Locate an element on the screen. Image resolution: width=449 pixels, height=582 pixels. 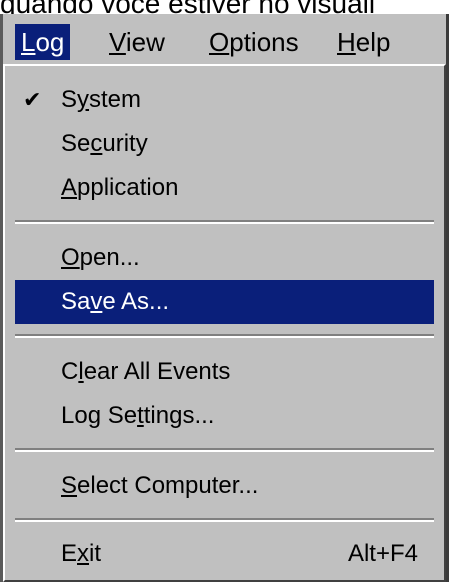
menu-item-save-as-mnemonic: v is located at coordinates (96, 301).